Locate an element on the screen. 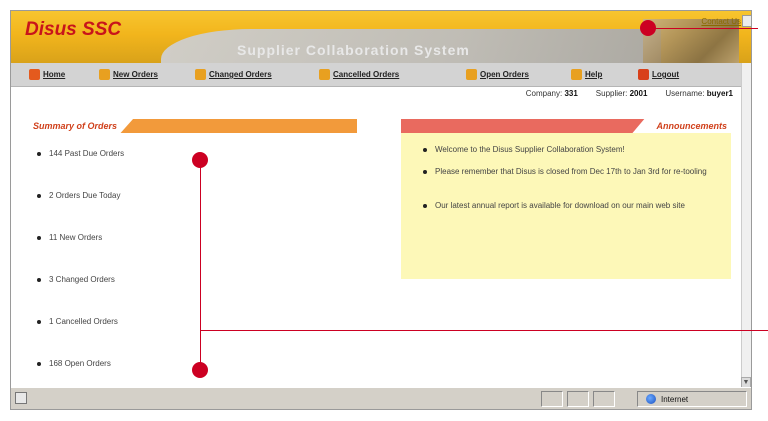 The height and width of the screenshot is (421, 768). status-bar: Internet is located at coordinates (381, 398).